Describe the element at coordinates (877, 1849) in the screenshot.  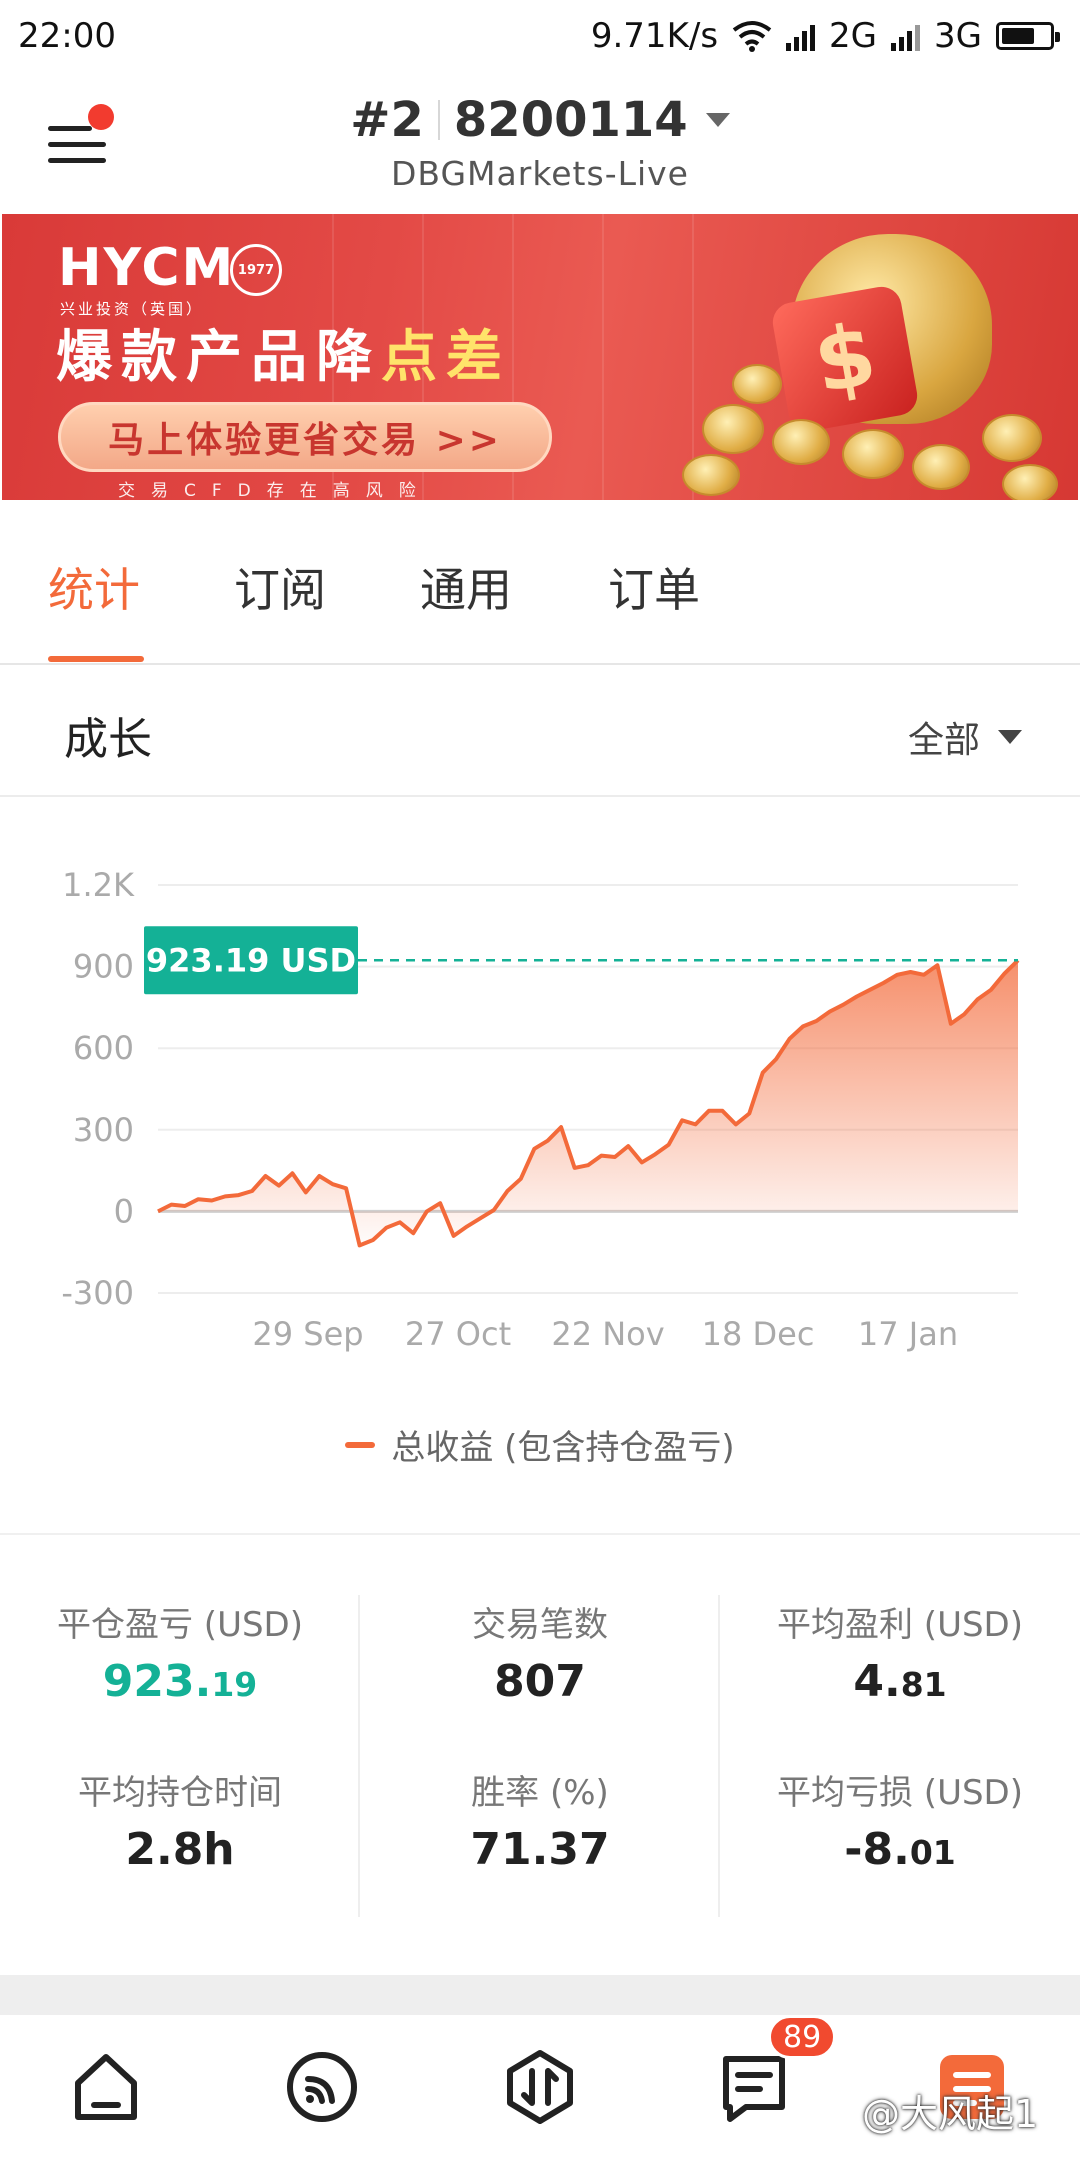
I see `stat-value-int: -8.` at that location.